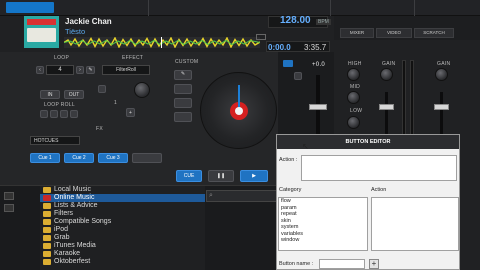  Describe the element at coordinates (113, 158) in the screenshot. I see `cue-3-button: Cue 3` at that location.